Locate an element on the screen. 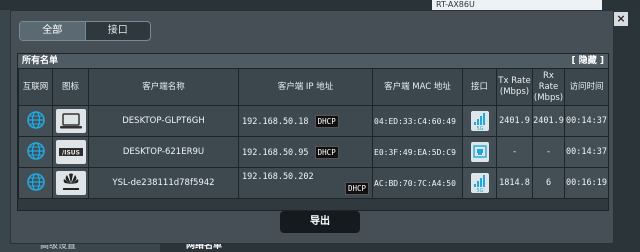  col-mac: 客户端 MAC 地址 is located at coordinates (417, 87).